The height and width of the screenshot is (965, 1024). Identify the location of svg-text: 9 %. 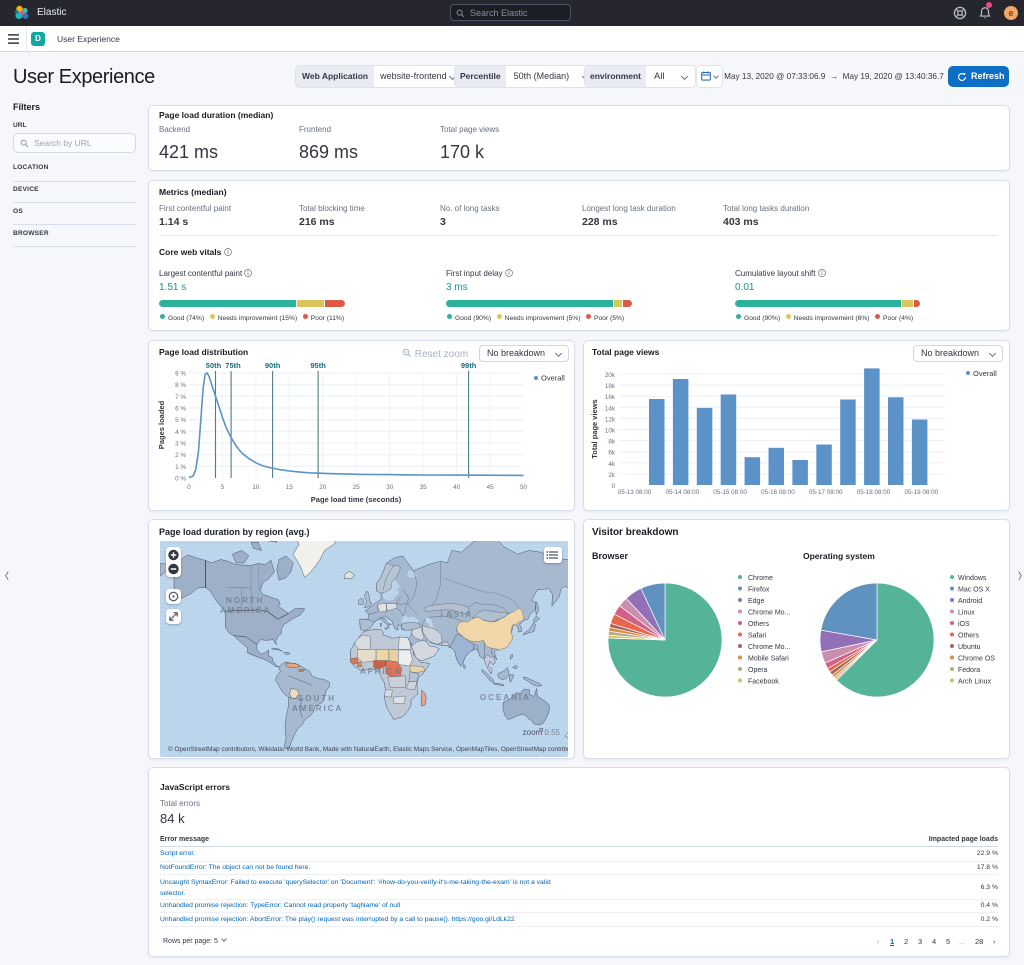
(180, 374).